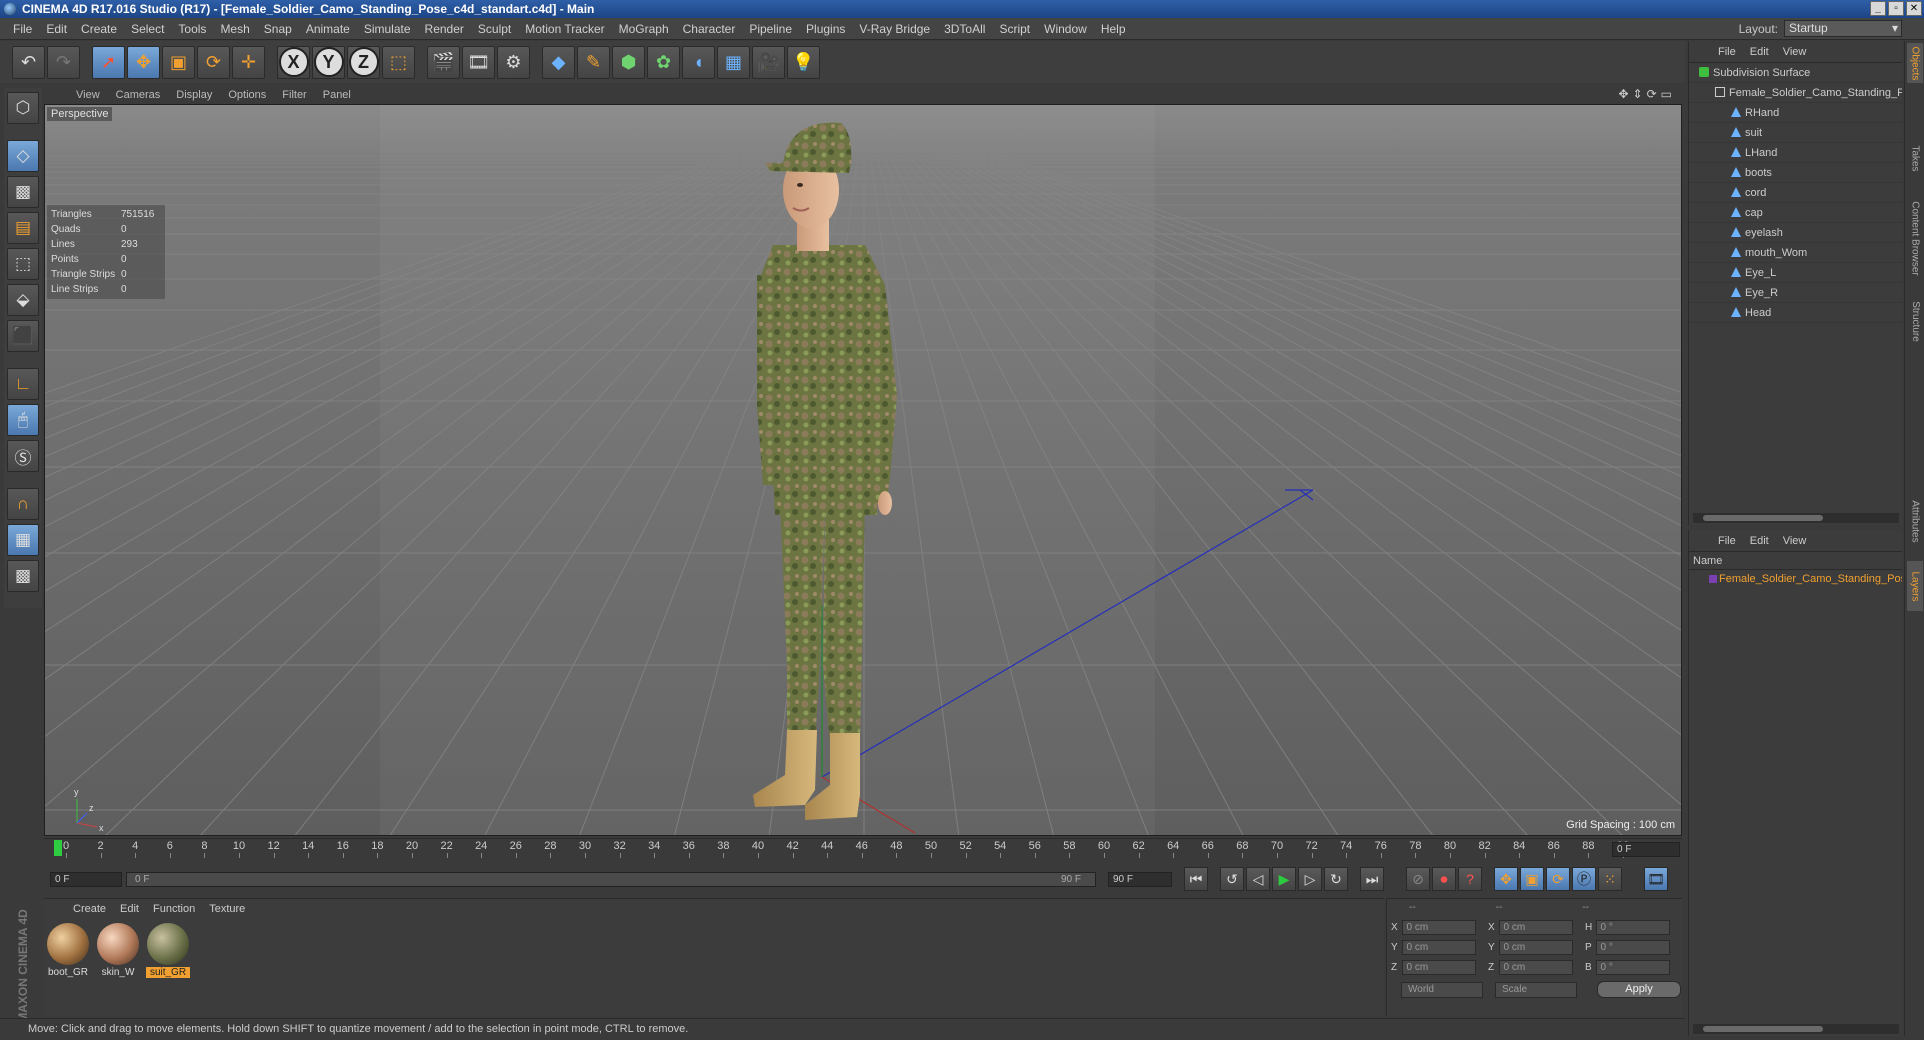 The height and width of the screenshot is (1040, 1924). What do you see at coordinates (248, 62) in the screenshot?
I see `transform-tool-icon: ✛` at bounding box center [248, 62].